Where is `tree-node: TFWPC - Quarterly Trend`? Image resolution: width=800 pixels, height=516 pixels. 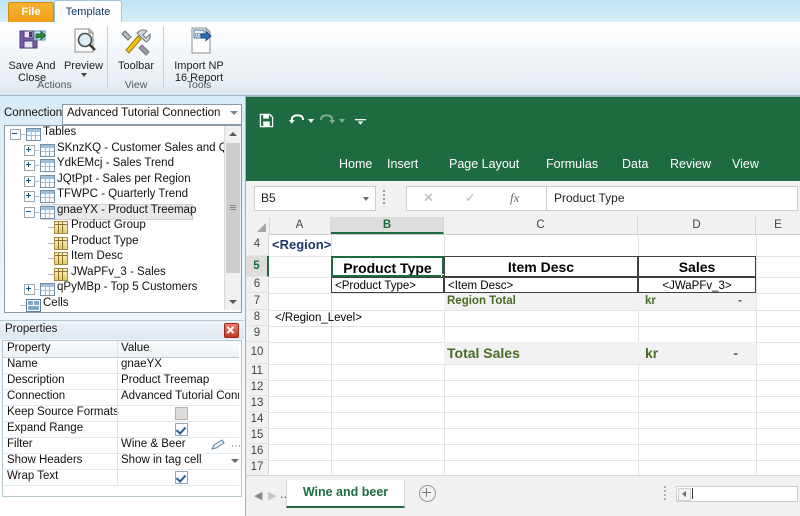
tree-node: TFWPC - Quarterly Trend is located at coordinates (114, 196).